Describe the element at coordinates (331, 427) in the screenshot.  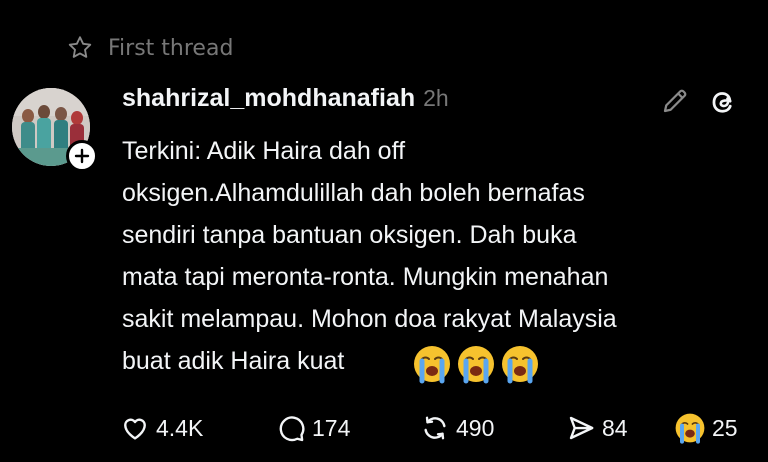
I see `reply-count: 174` at that location.